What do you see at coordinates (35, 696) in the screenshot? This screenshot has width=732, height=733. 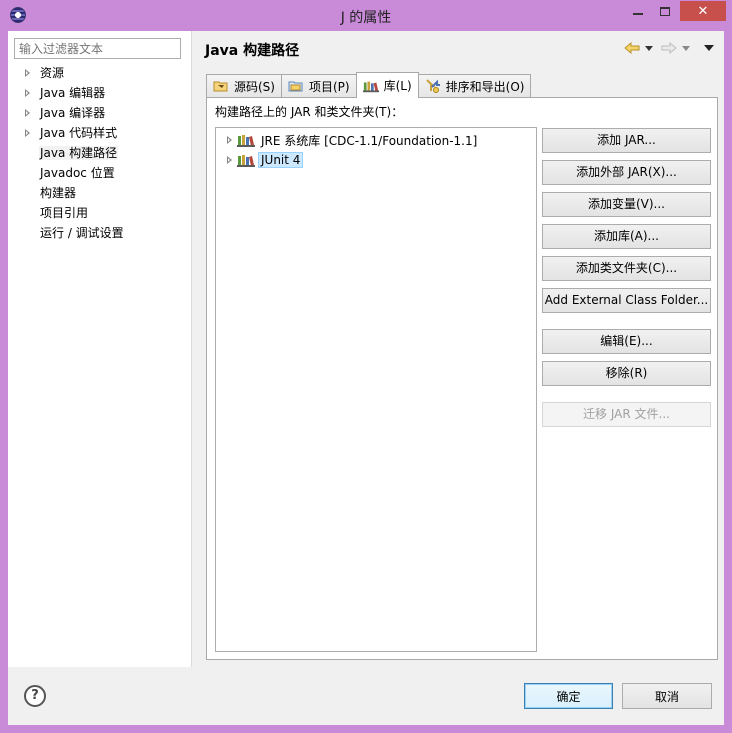 I see `help-icon: ?` at bounding box center [35, 696].